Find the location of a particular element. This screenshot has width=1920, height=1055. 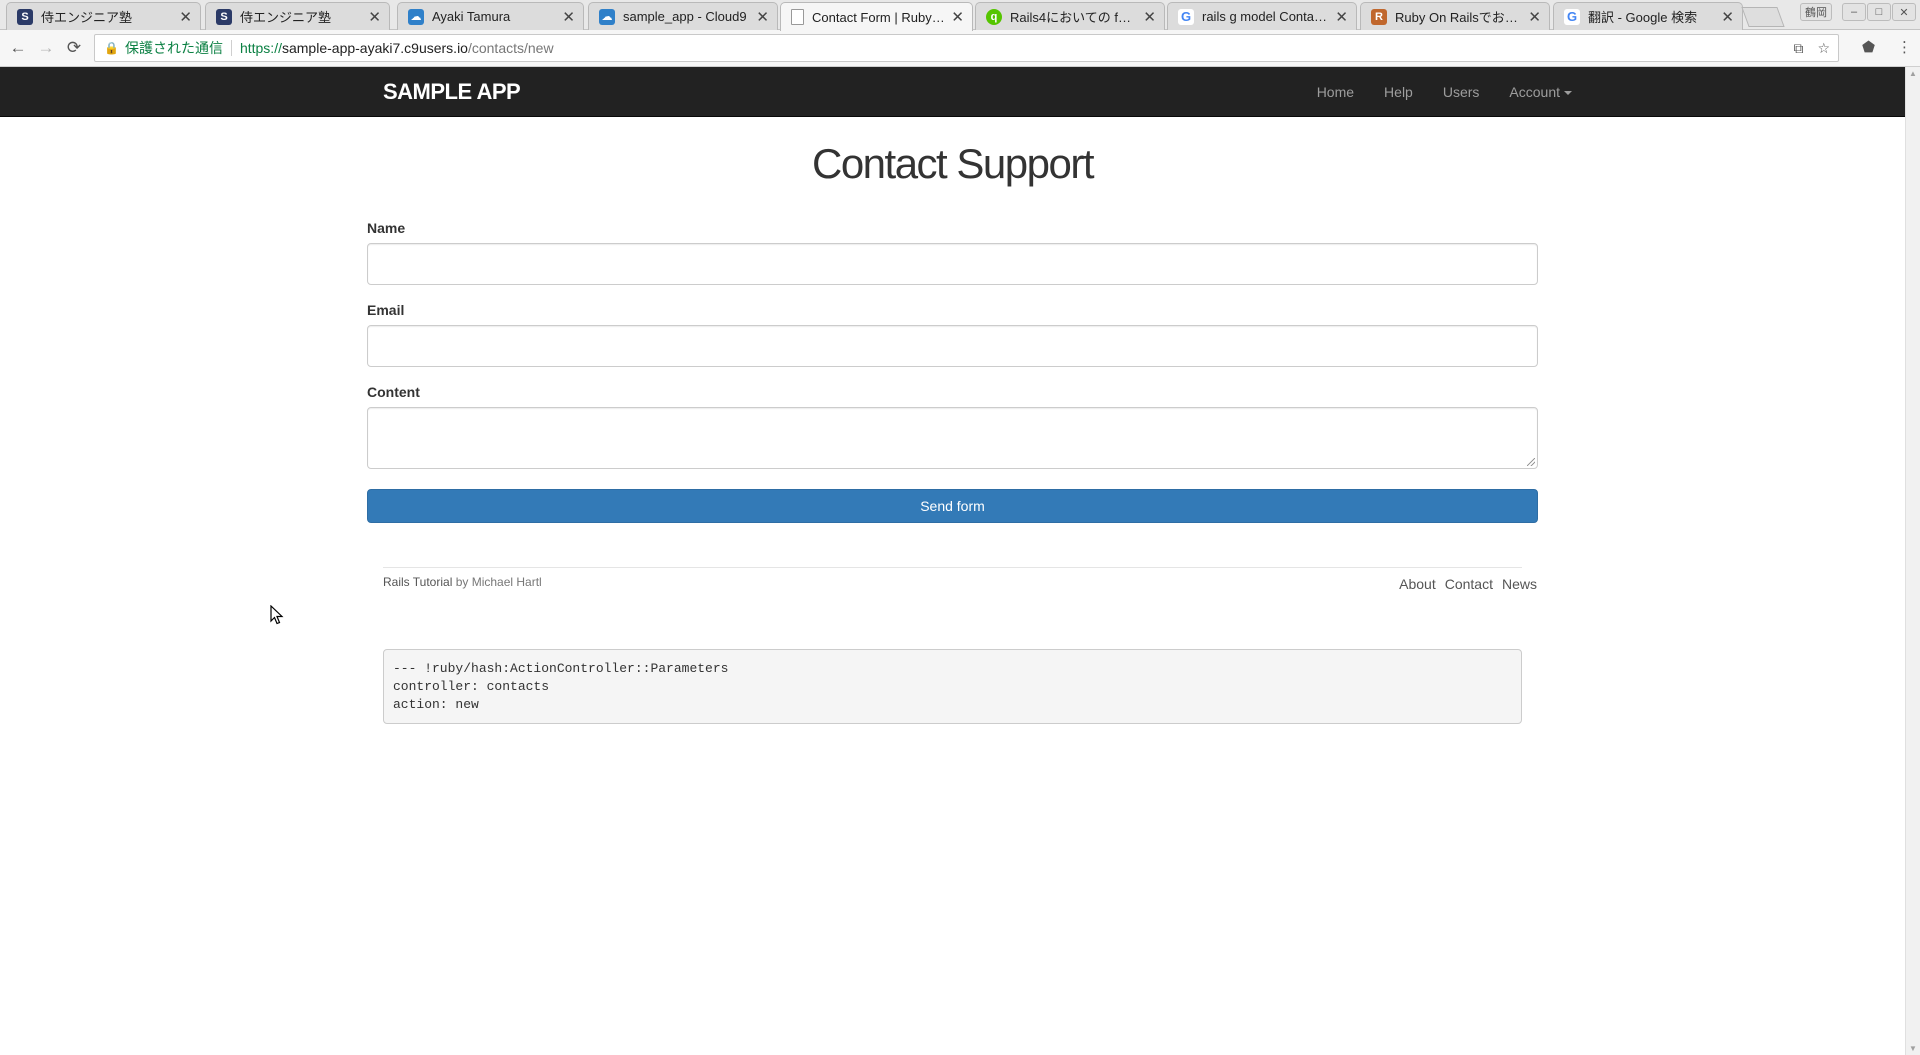

content-textarea is located at coordinates (952, 438).